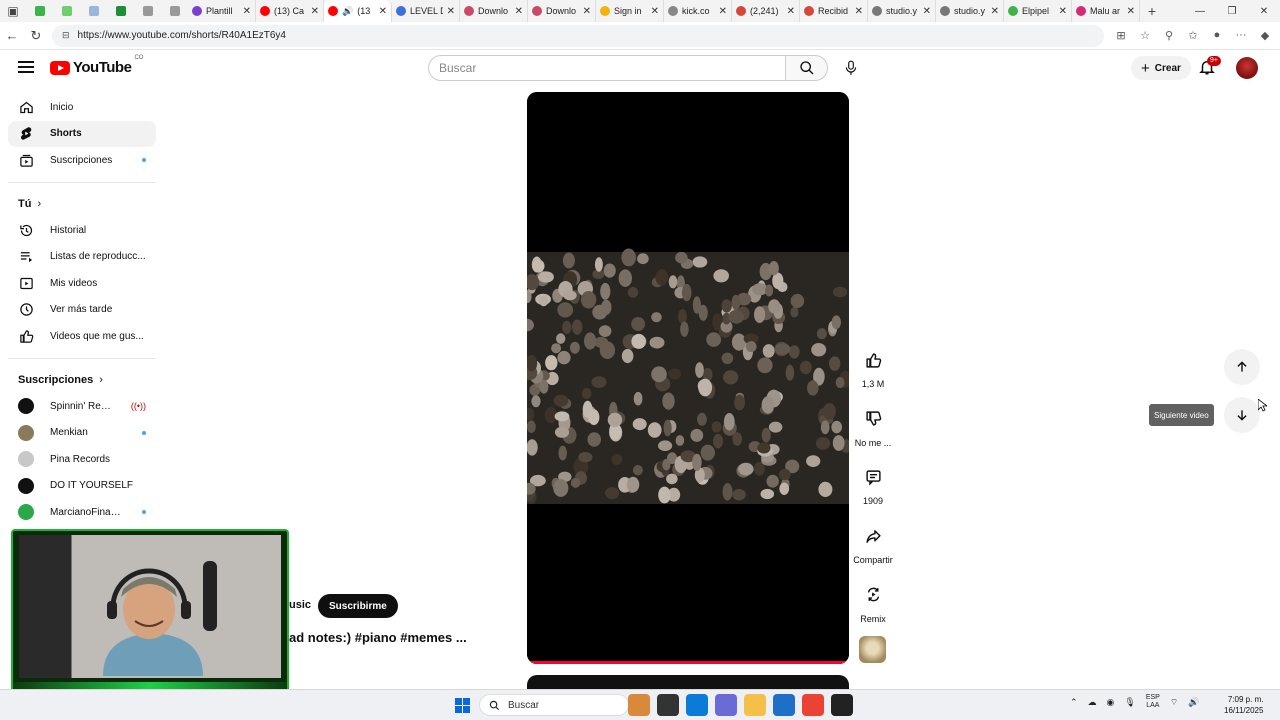 This screenshot has width=1280, height=720. I want to click on sidebar-item-menkian: Menkian, so click(82, 432).